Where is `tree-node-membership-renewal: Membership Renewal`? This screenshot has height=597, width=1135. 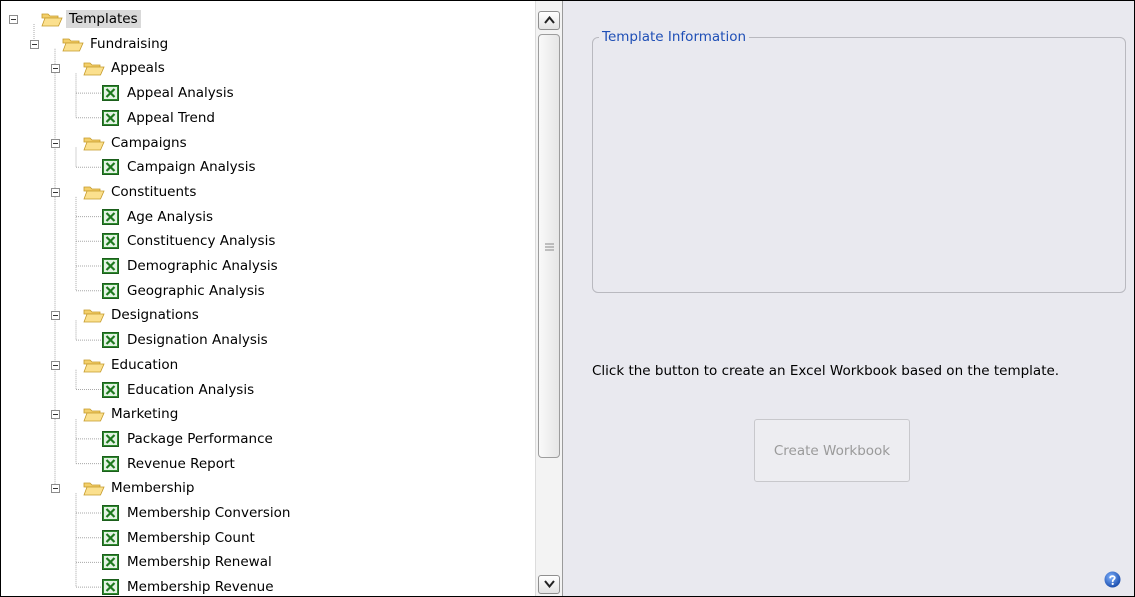
tree-node-membership-renewal: Membership Renewal is located at coordinates (188, 562).